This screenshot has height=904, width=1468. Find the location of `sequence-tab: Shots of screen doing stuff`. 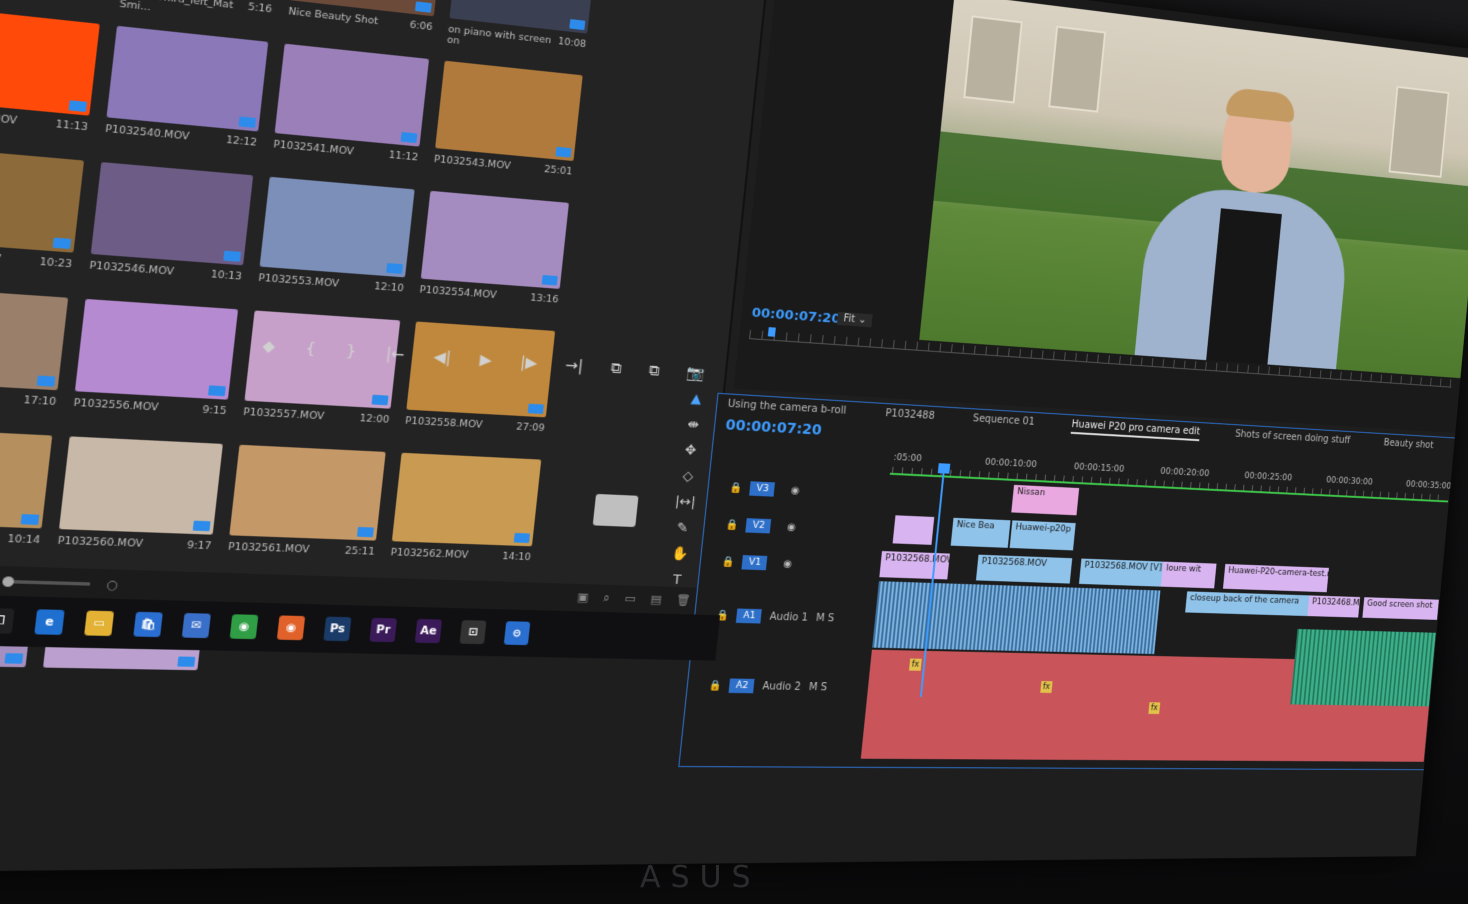

sequence-tab: Shots of screen doing stuff is located at coordinates (1292, 439).